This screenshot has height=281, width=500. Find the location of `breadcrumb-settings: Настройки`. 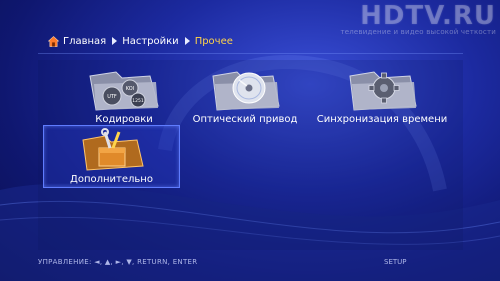

breadcrumb-settings: Настройки is located at coordinates (150, 41).